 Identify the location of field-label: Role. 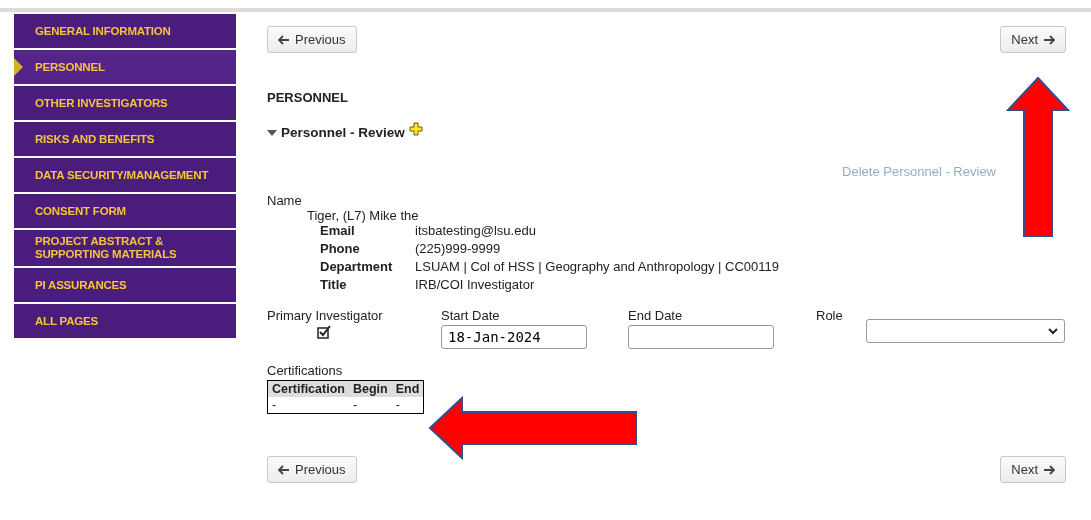
(830, 315).